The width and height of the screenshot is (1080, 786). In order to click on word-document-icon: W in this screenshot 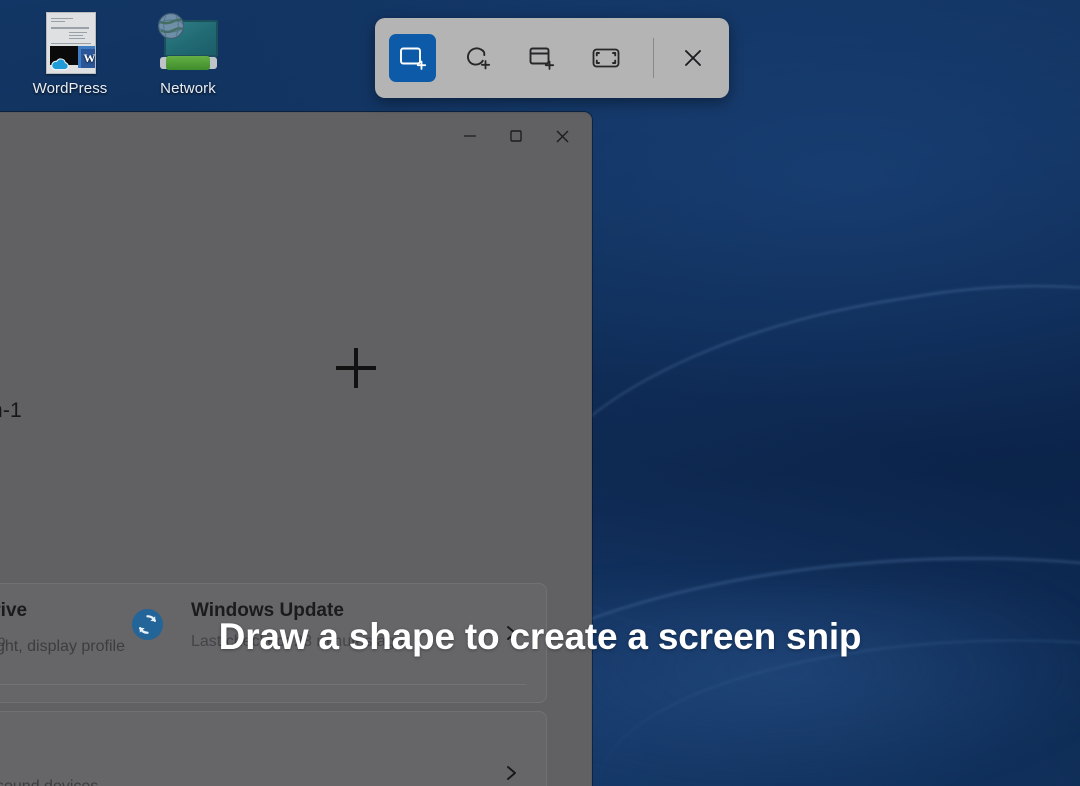, I will do `click(70, 42)`.